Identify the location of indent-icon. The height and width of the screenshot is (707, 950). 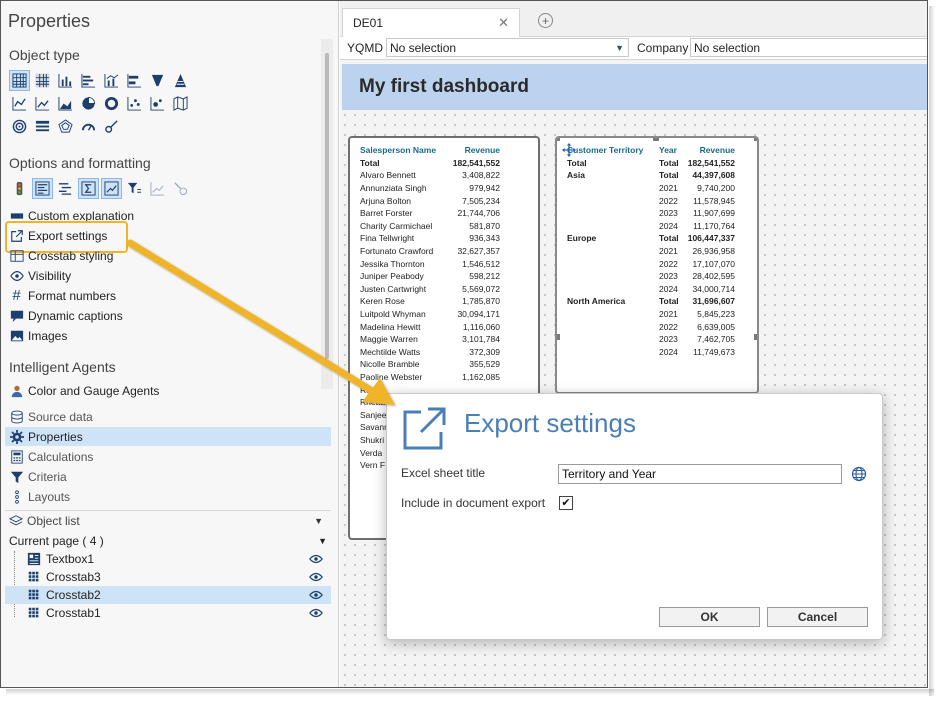
(65, 188).